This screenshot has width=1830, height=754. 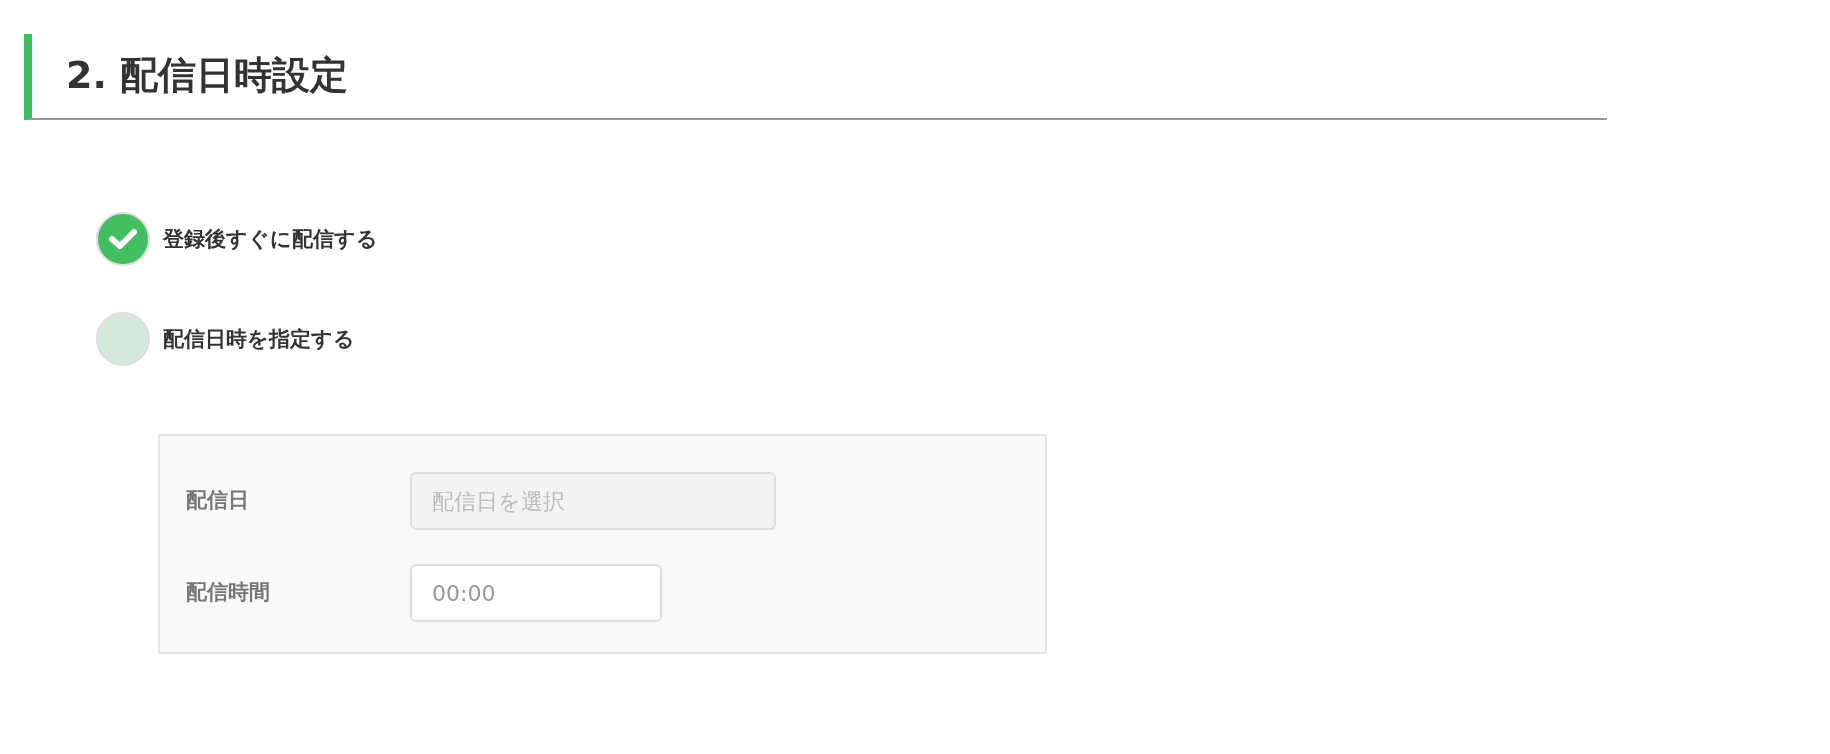 I want to click on option-label: 配信日時を指定する, so click(x=259, y=339).